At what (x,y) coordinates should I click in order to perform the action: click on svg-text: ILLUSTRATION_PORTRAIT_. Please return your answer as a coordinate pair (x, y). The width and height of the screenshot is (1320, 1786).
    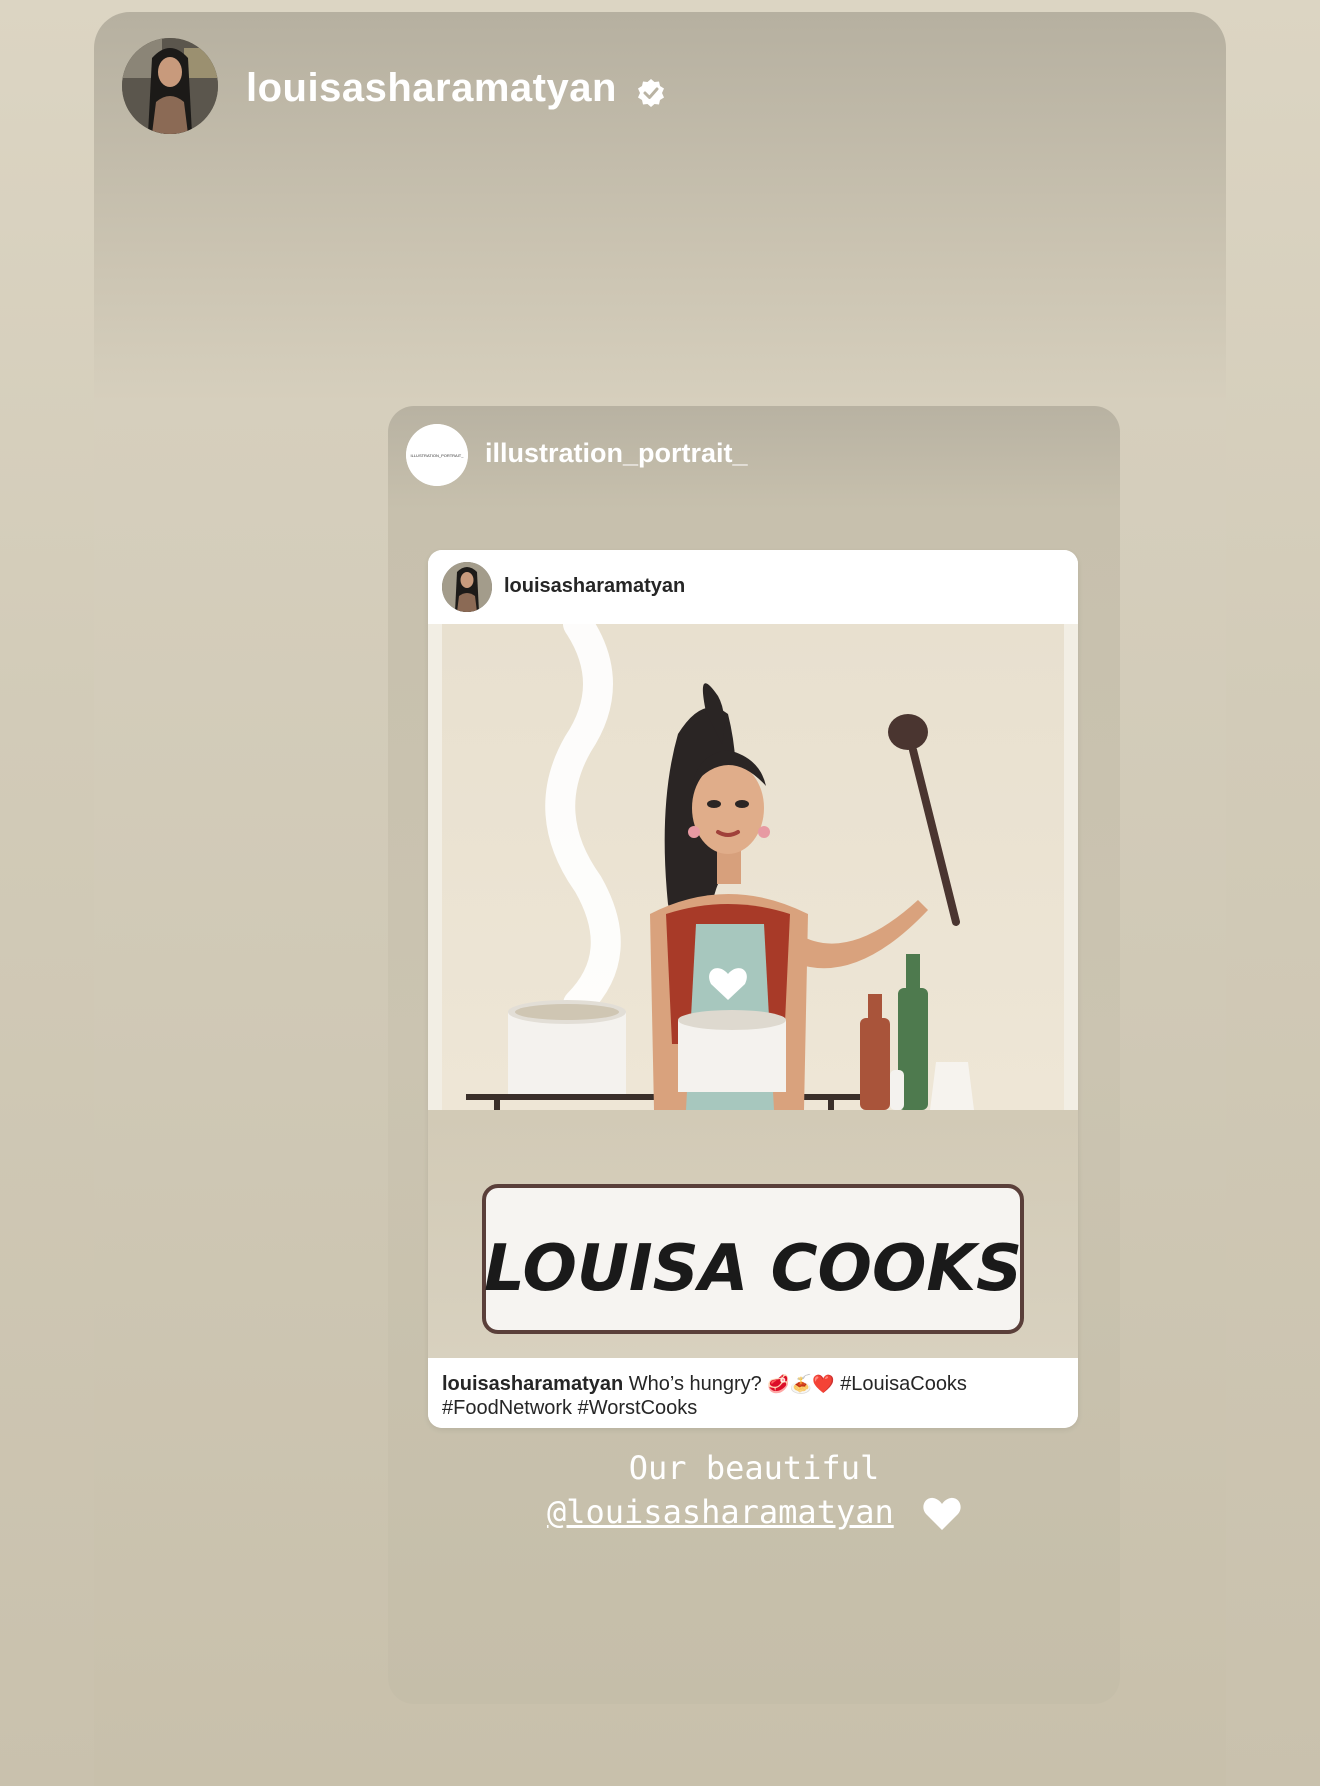
    Looking at the image, I should click on (438, 455).